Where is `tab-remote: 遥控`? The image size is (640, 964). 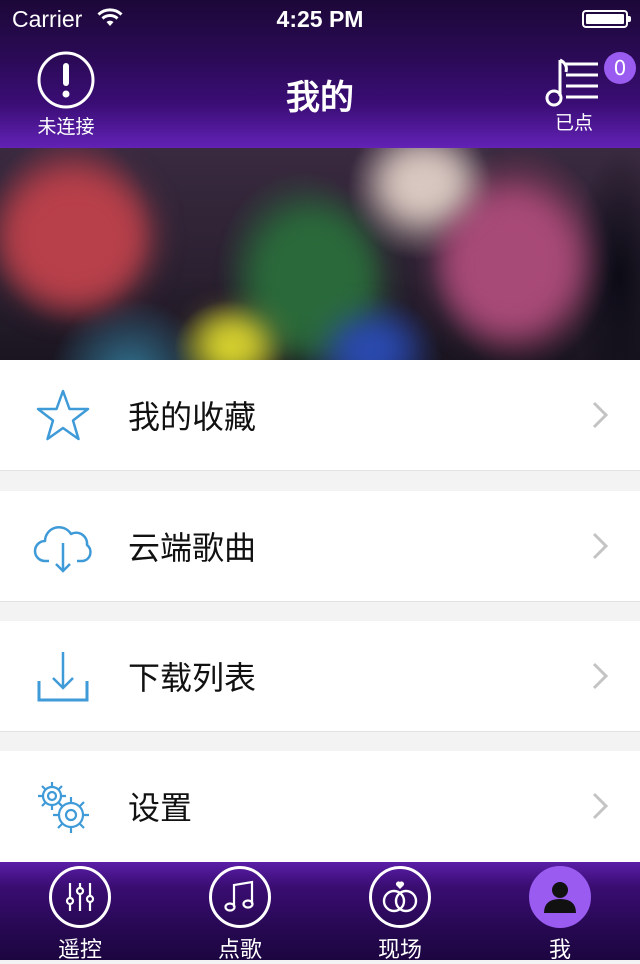 tab-remote: 遥控 is located at coordinates (80, 915).